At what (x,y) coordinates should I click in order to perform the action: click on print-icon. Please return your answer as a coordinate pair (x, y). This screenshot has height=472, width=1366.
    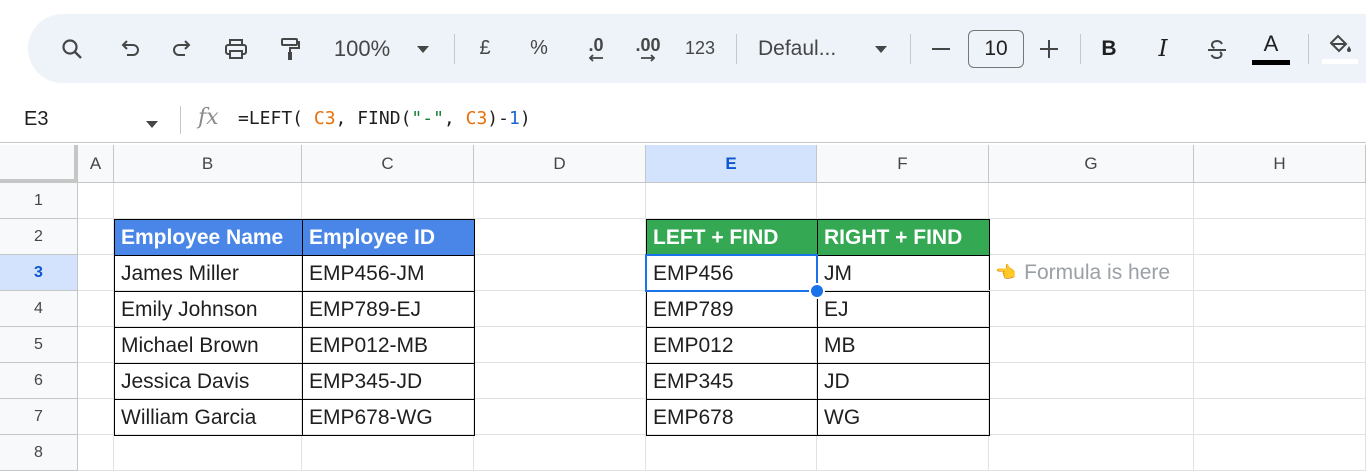
    Looking at the image, I should click on (236, 48).